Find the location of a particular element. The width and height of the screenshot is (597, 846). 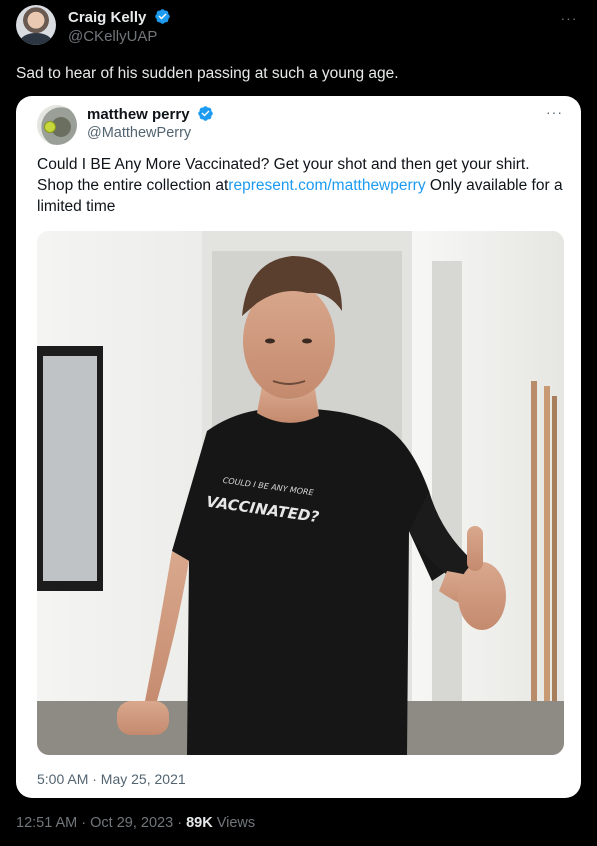

quoted-link: represent.com/matthewperry is located at coordinates (326, 185).